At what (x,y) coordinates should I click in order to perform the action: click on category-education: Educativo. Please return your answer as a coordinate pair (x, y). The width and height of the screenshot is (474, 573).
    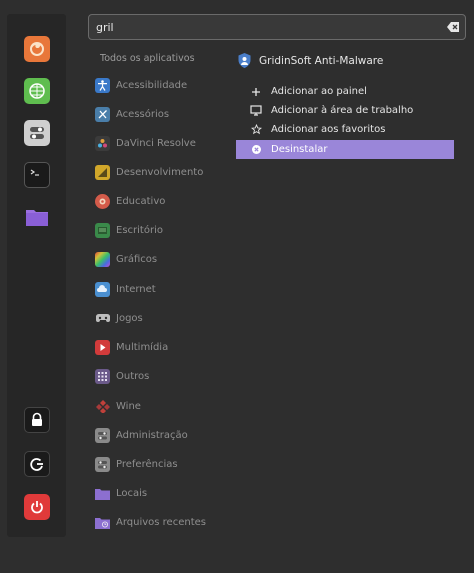
    Looking at the image, I should click on (165, 201).